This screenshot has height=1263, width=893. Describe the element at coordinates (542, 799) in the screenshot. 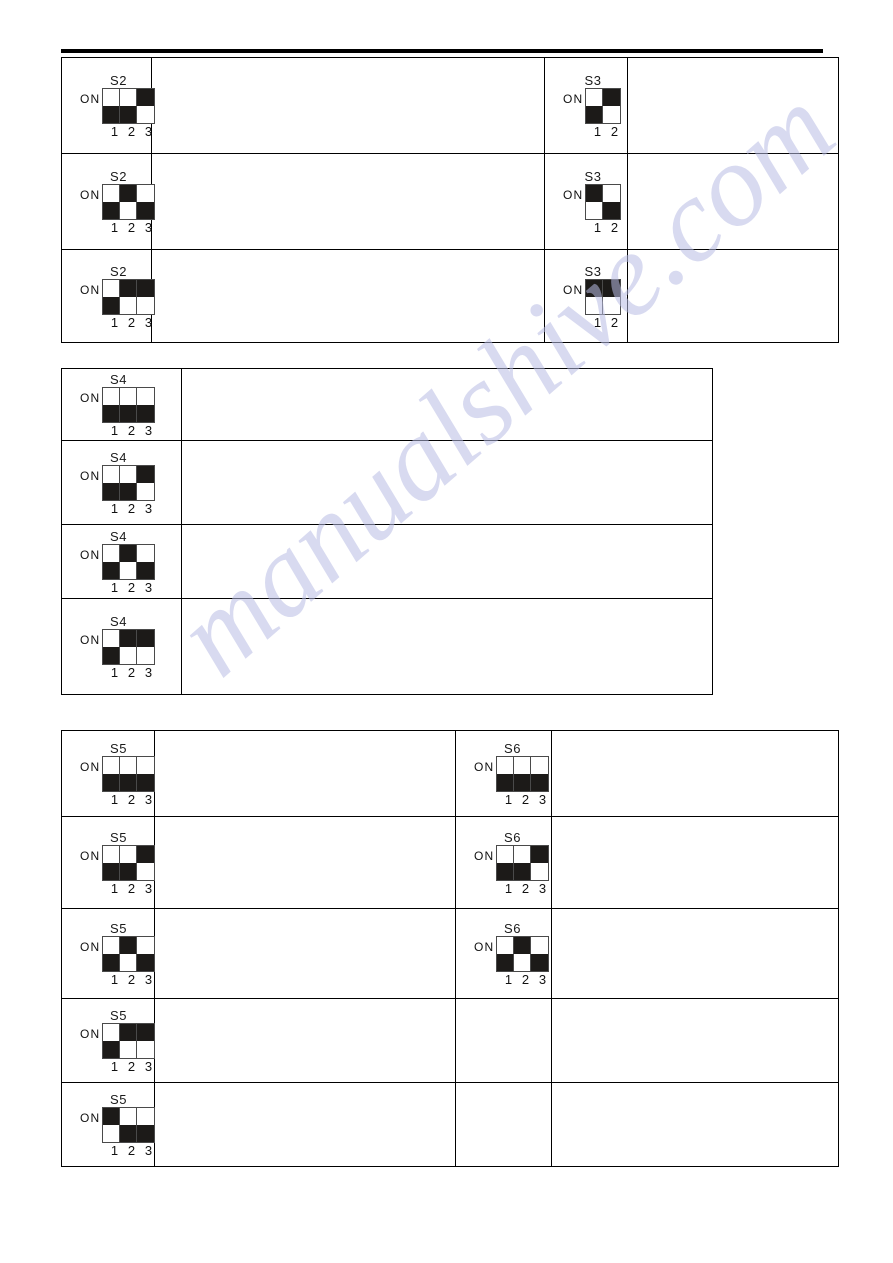

I see `dip-position-number: 3` at that location.